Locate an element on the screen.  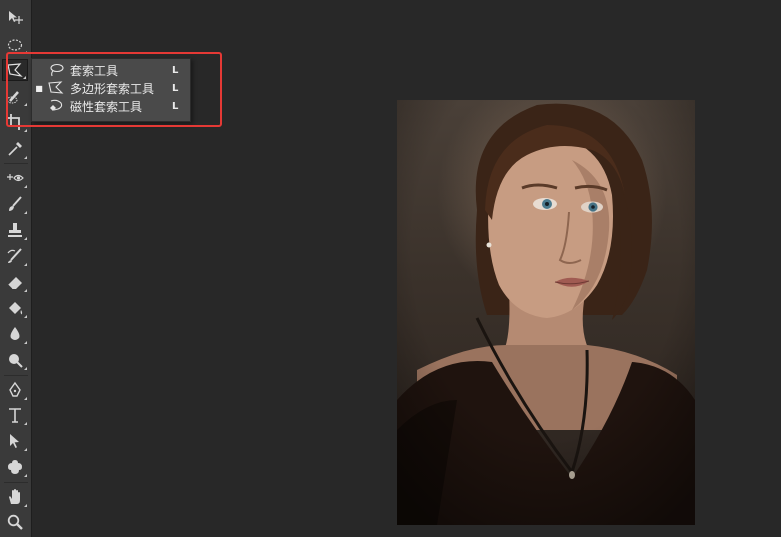
brush-tool-button is located at coordinates (15, 204).